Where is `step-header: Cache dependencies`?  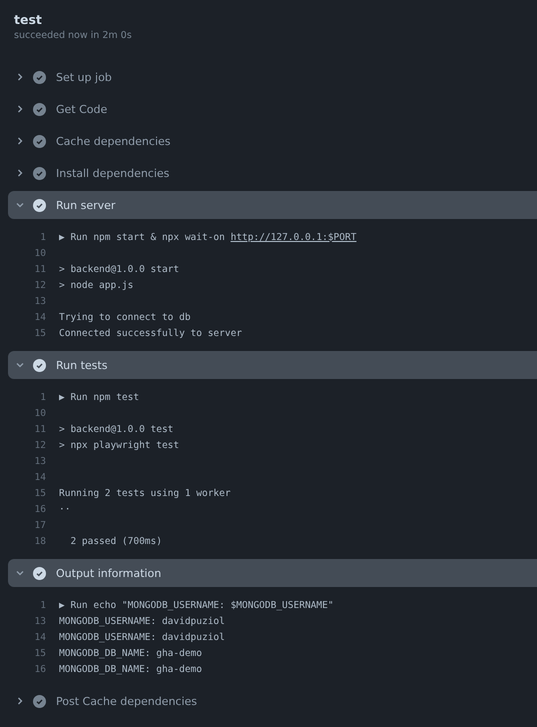
step-header: Cache dependencies is located at coordinates (272, 141).